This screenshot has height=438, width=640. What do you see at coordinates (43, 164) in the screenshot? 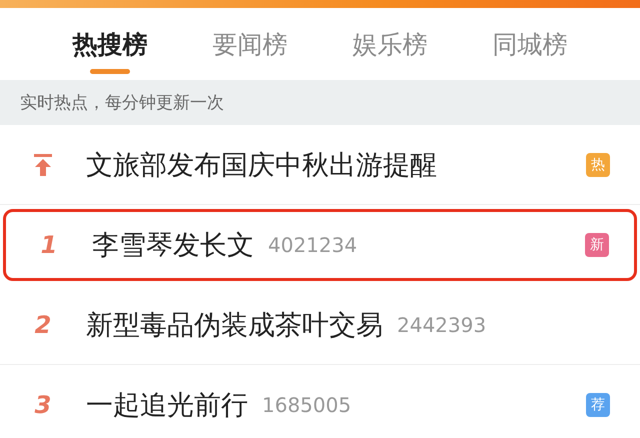
I see `pin-top-icon` at bounding box center [43, 164].